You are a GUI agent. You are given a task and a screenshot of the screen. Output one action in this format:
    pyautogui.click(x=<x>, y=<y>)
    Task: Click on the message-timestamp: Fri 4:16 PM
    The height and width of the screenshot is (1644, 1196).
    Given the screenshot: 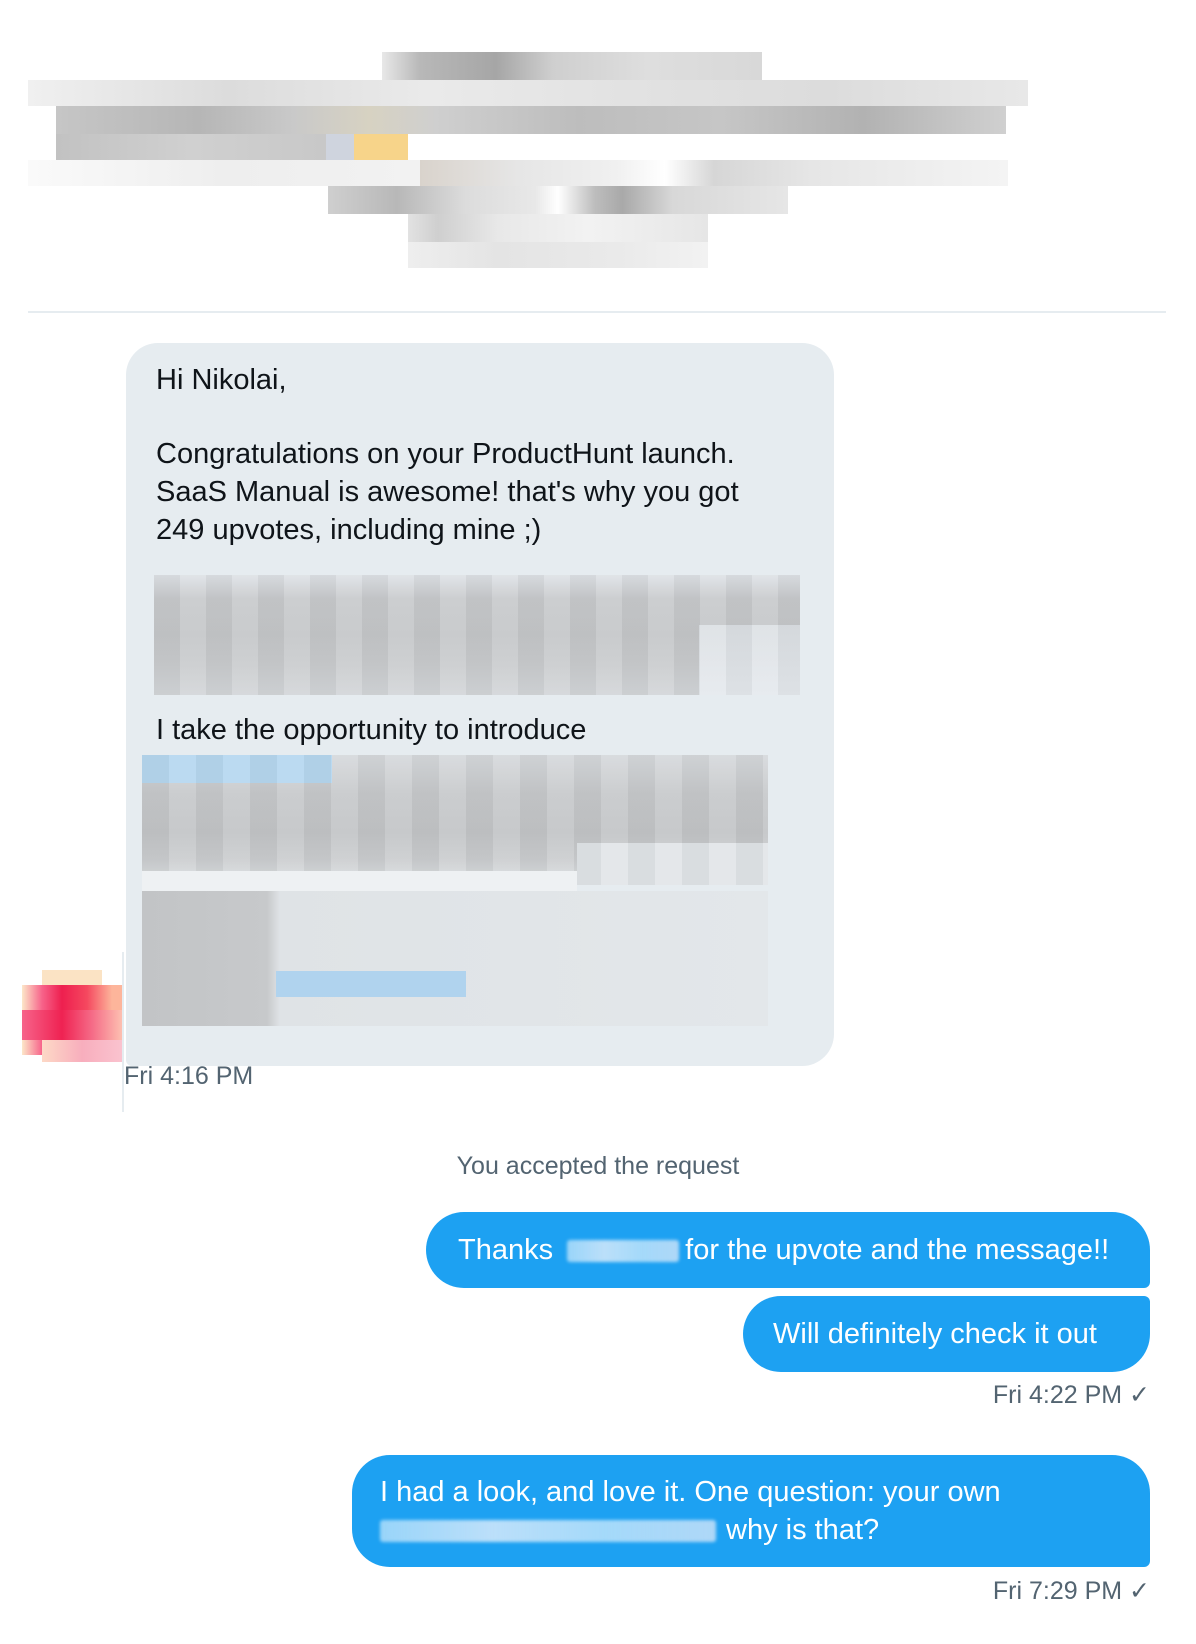 What is the action you would take?
    pyautogui.click(x=189, y=1076)
    